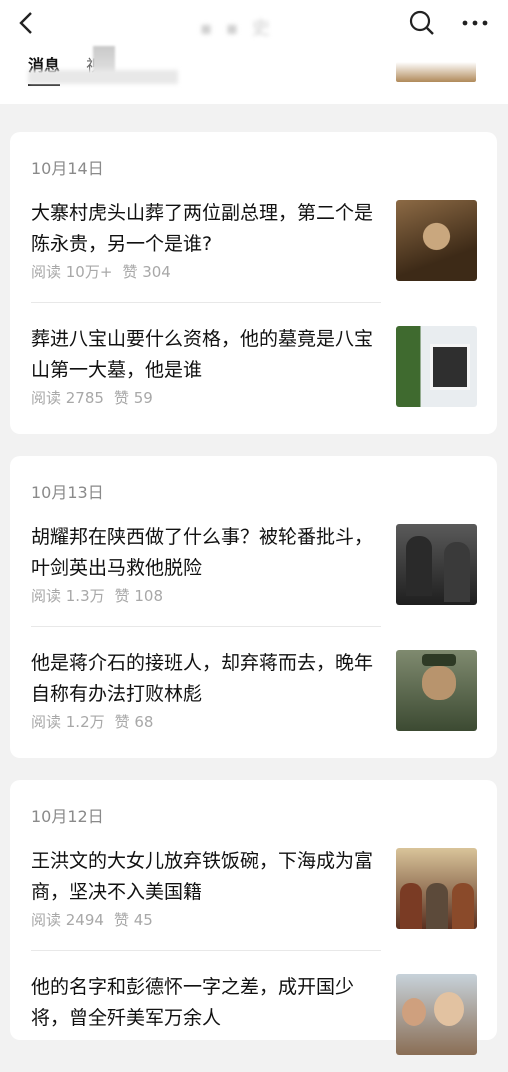 This screenshot has width=508, height=1072. What do you see at coordinates (68, 596) in the screenshot?
I see `read-count: 阅读 1.3万` at bounding box center [68, 596].